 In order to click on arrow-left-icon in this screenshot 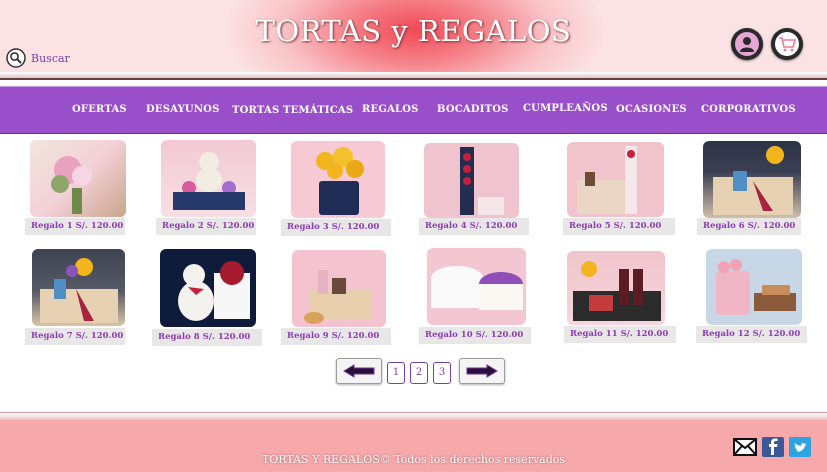, I will do `click(359, 371)`.